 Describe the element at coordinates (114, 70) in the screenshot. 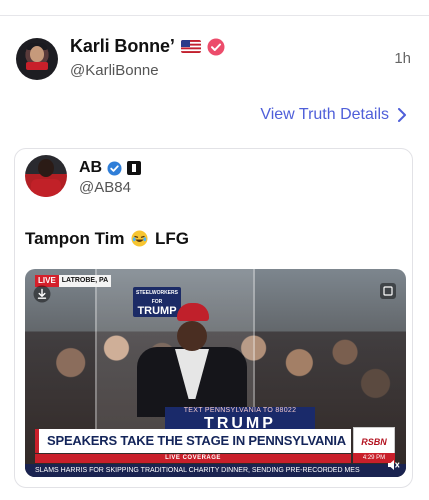

I see `author-handle: @KarliBonne` at that location.